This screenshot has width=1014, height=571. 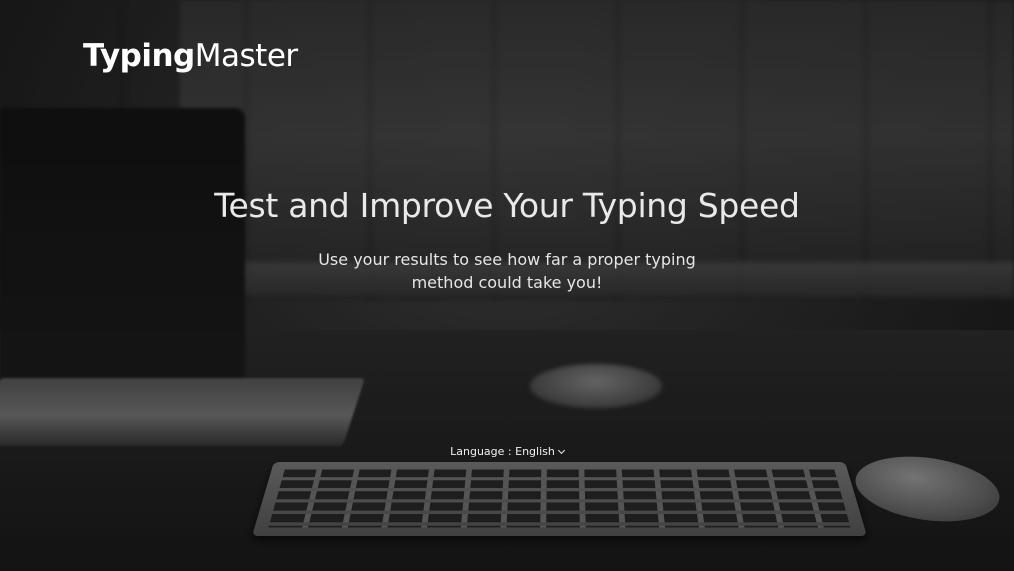 I want to click on language-selector: Language : English, so click(x=507, y=451).